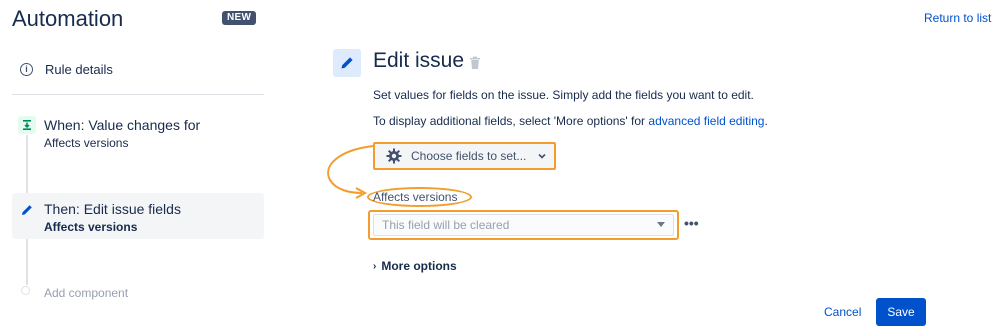 This screenshot has height=332, width=999. What do you see at coordinates (86, 143) in the screenshot?
I see `trigger-subtitle: Affects versions` at bounding box center [86, 143].